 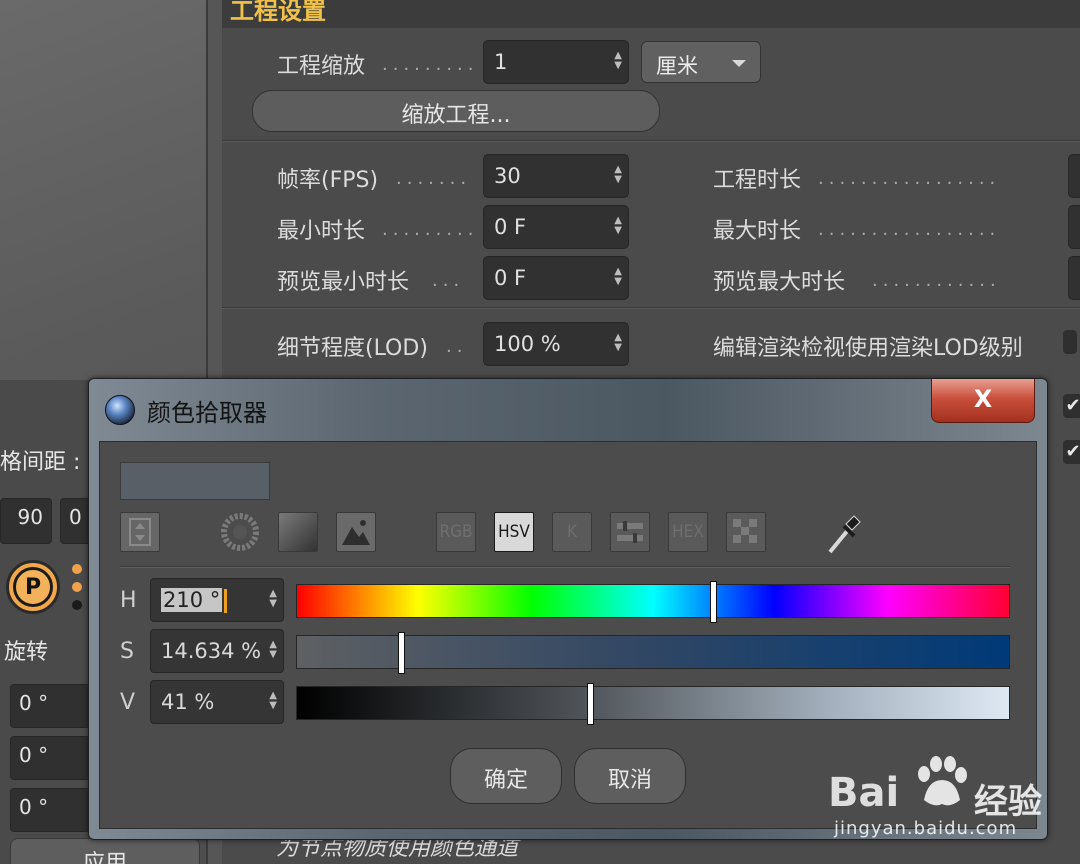 I want to click on max-time-label: 最大时长, so click(x=757, y=231).